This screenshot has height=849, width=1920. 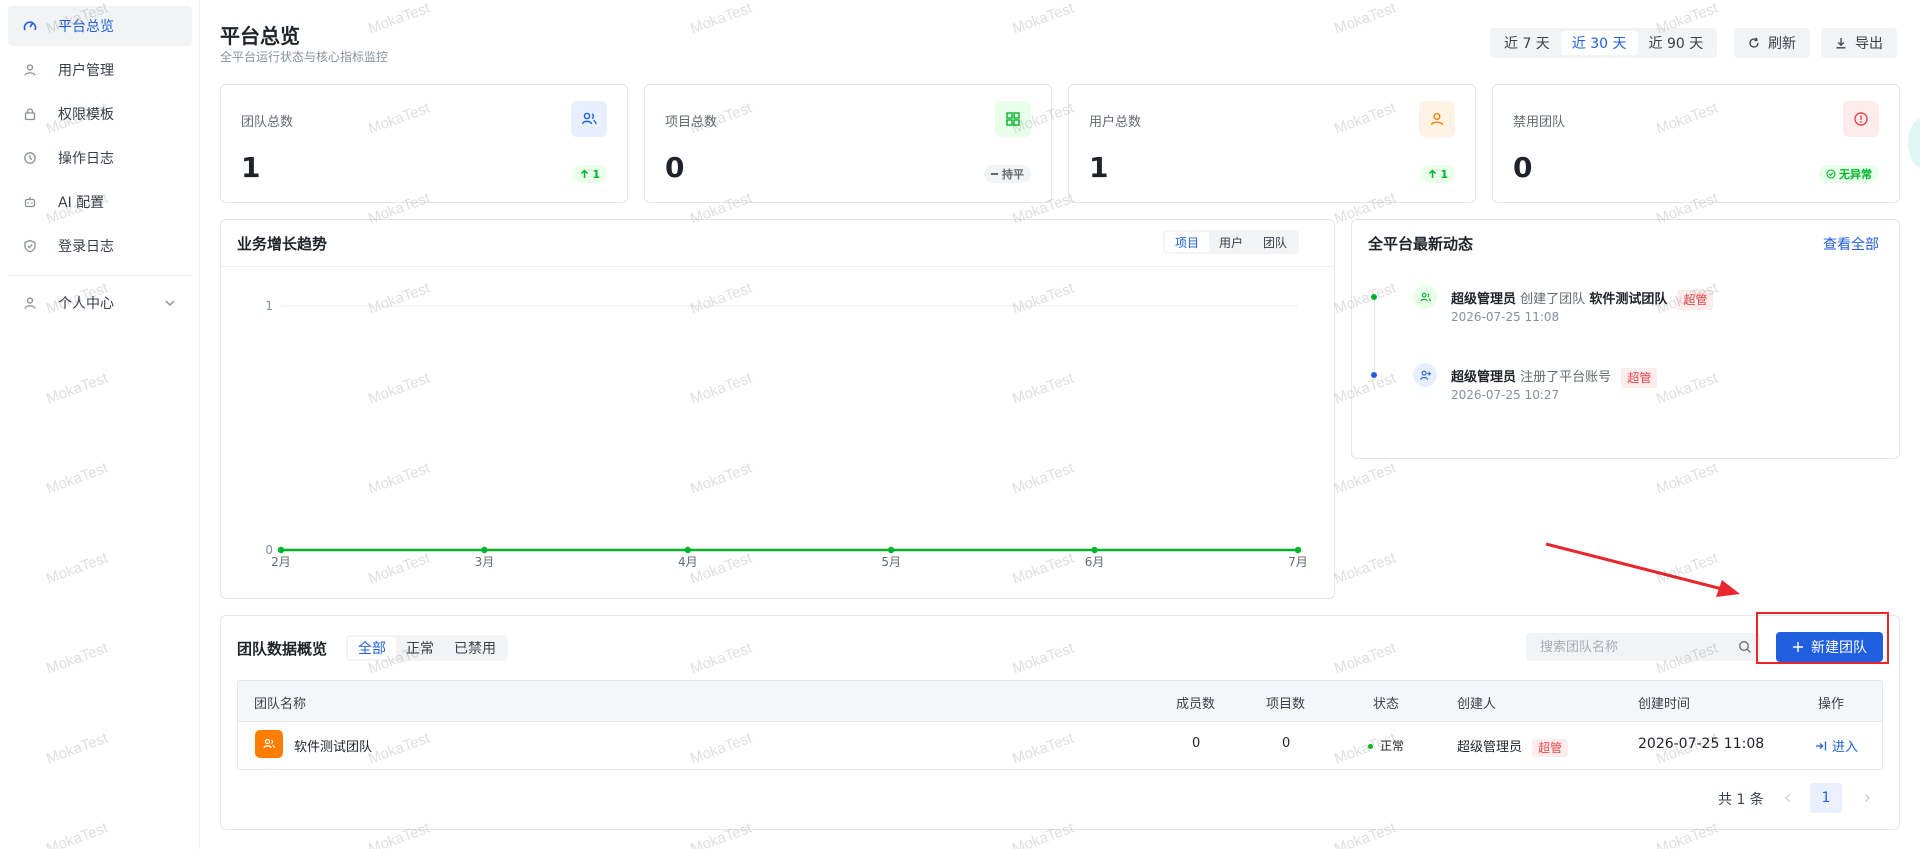 What do you see at coordinates (86, 304) in the screenshot?
I see `sidebar-item-label: 个人中心` at bounding box center [86, 304].